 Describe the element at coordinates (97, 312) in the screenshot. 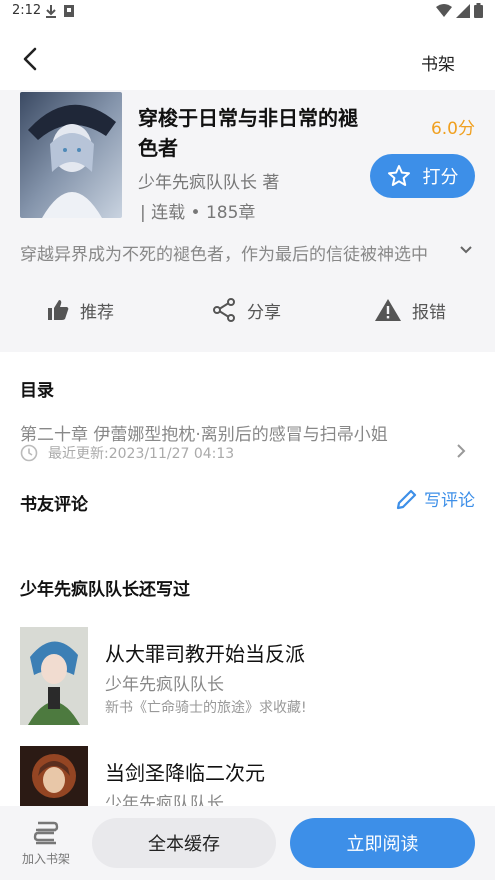

I see `recommend-label: 推荐` at that location.